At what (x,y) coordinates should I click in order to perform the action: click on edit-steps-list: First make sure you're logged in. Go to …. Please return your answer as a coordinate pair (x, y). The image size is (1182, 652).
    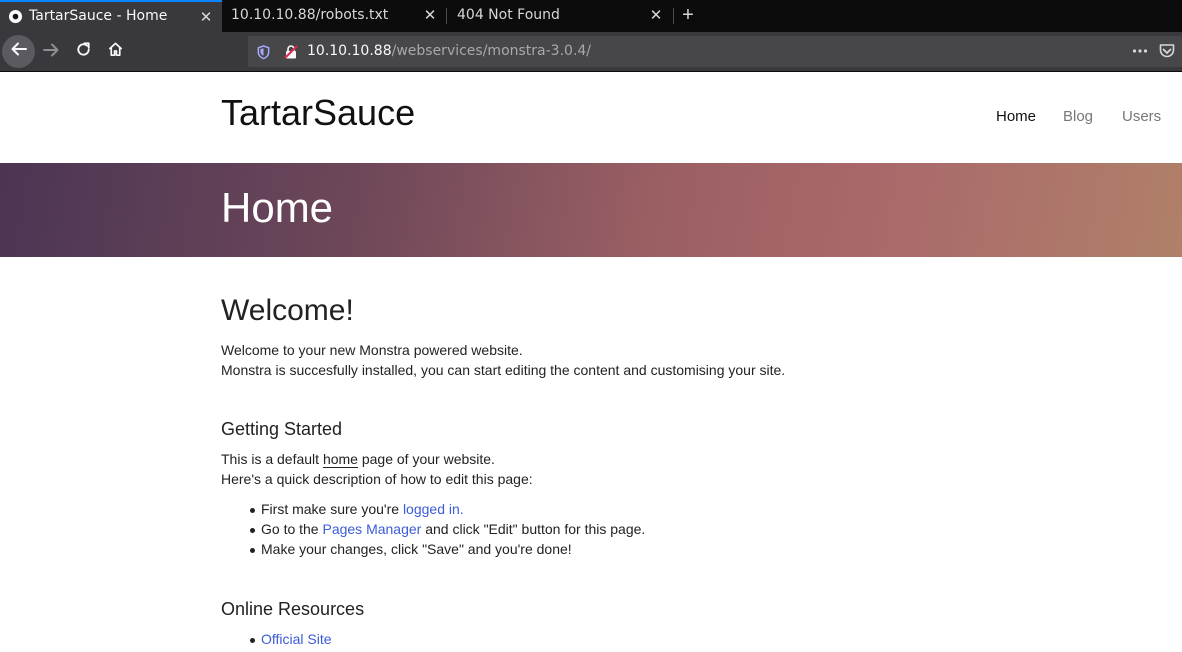
    Looking at the image, I should click on (433, 529).